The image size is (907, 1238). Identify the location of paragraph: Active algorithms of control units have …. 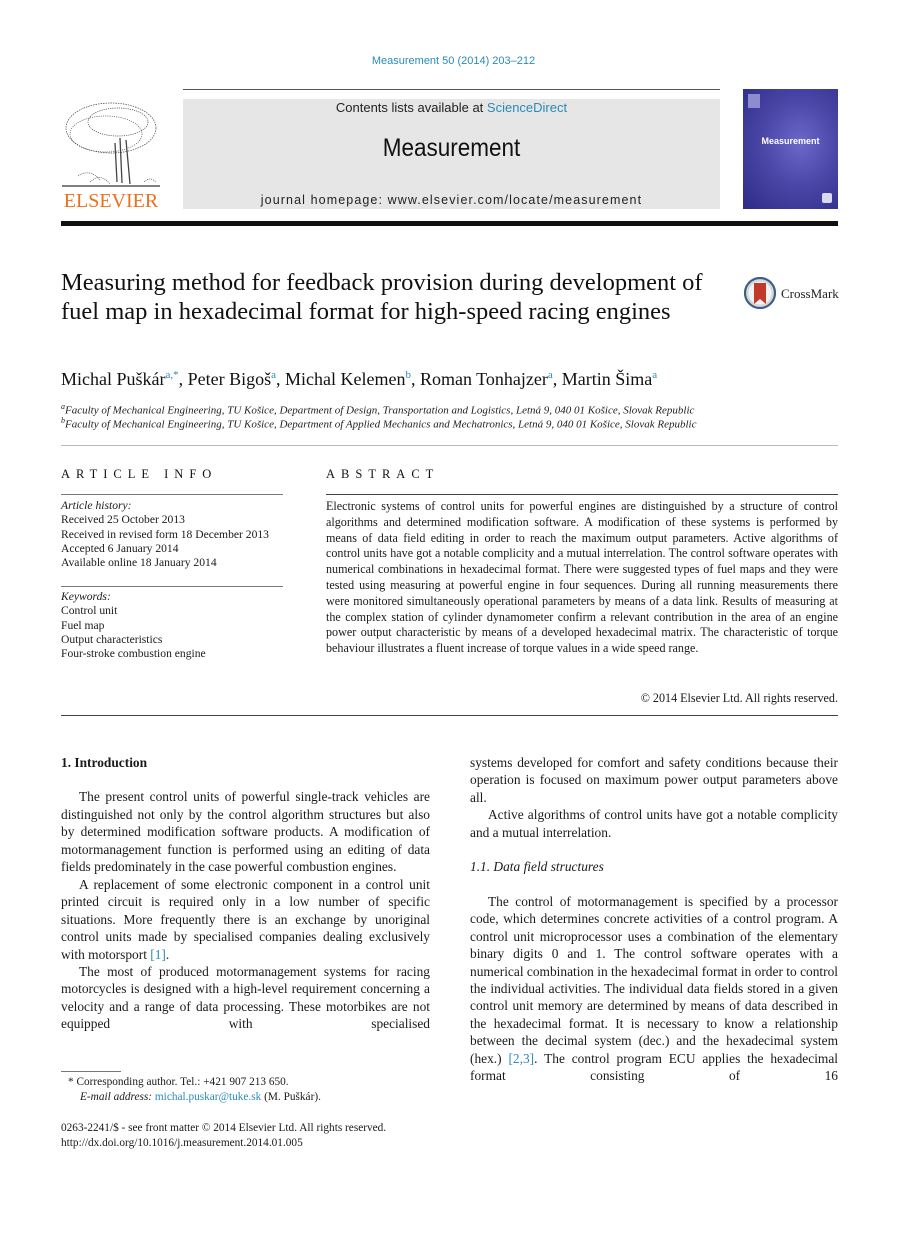
(654, 823).